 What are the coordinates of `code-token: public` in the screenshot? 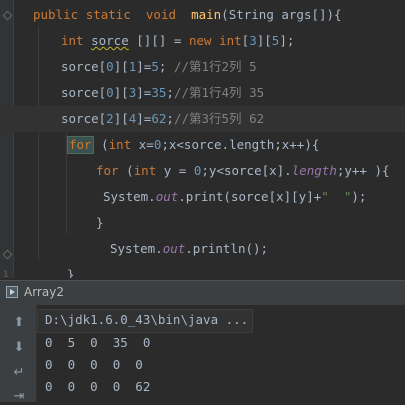 It's located at (59, 14).